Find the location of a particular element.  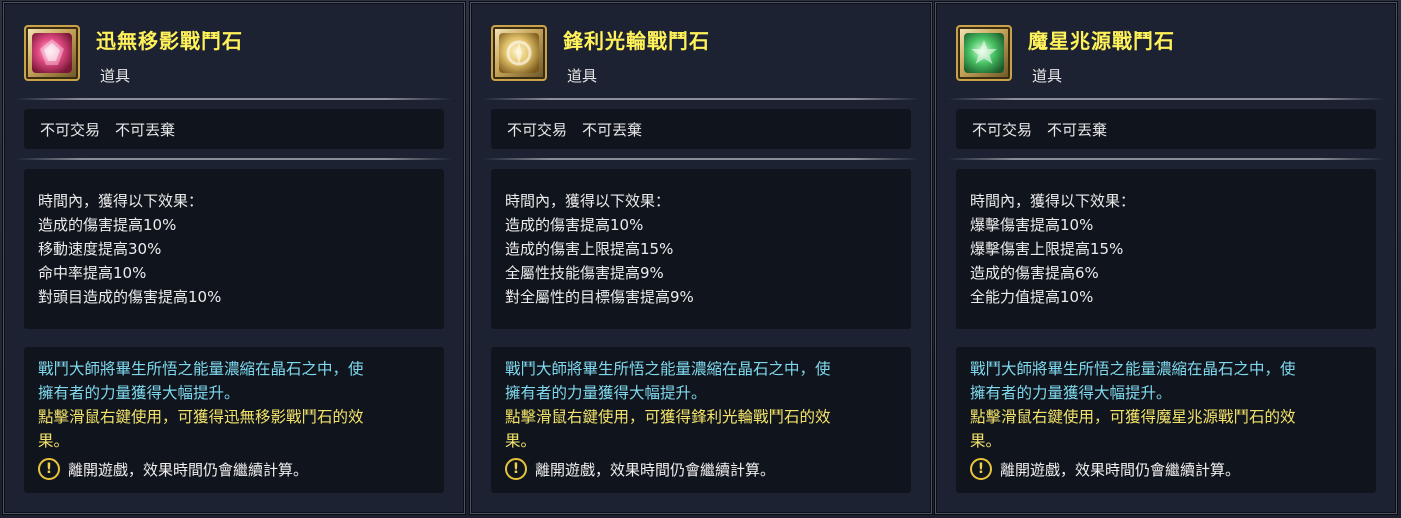

green-gem-icon is located at coordinates (984, 53).